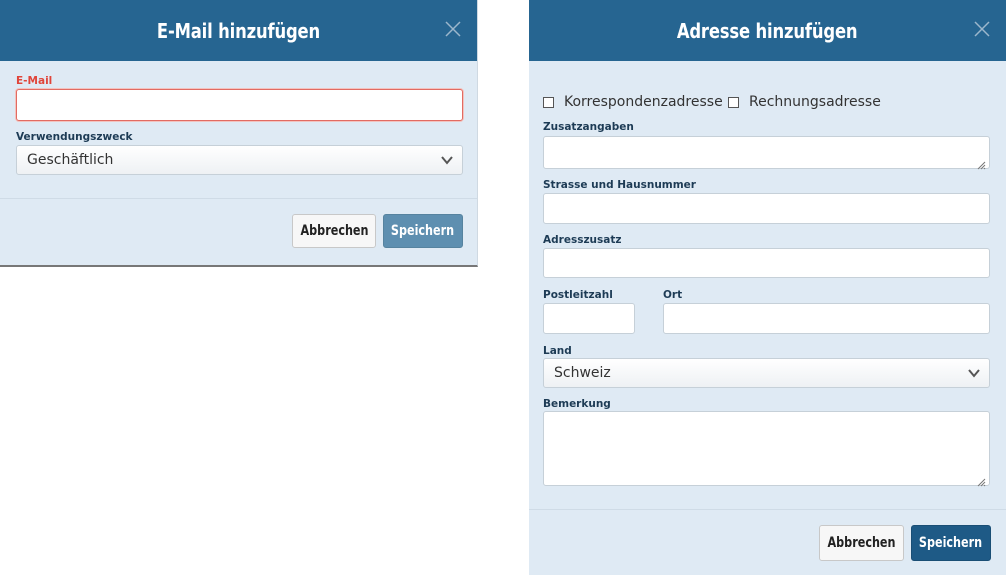 The image size is (1006, 575). I want to click on email-dialog-title: E-Mail hinzufügen, so click(238, 30).